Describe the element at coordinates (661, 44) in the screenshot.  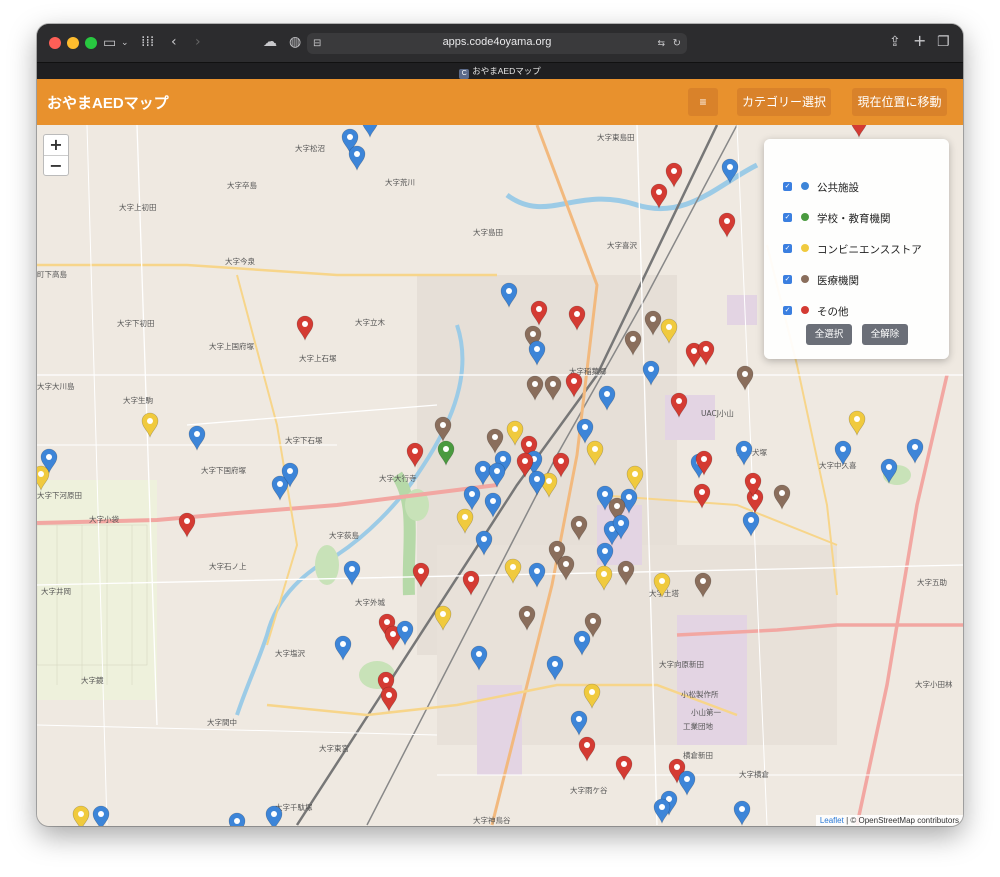
I see `translate-icon: ⇆` at that location.